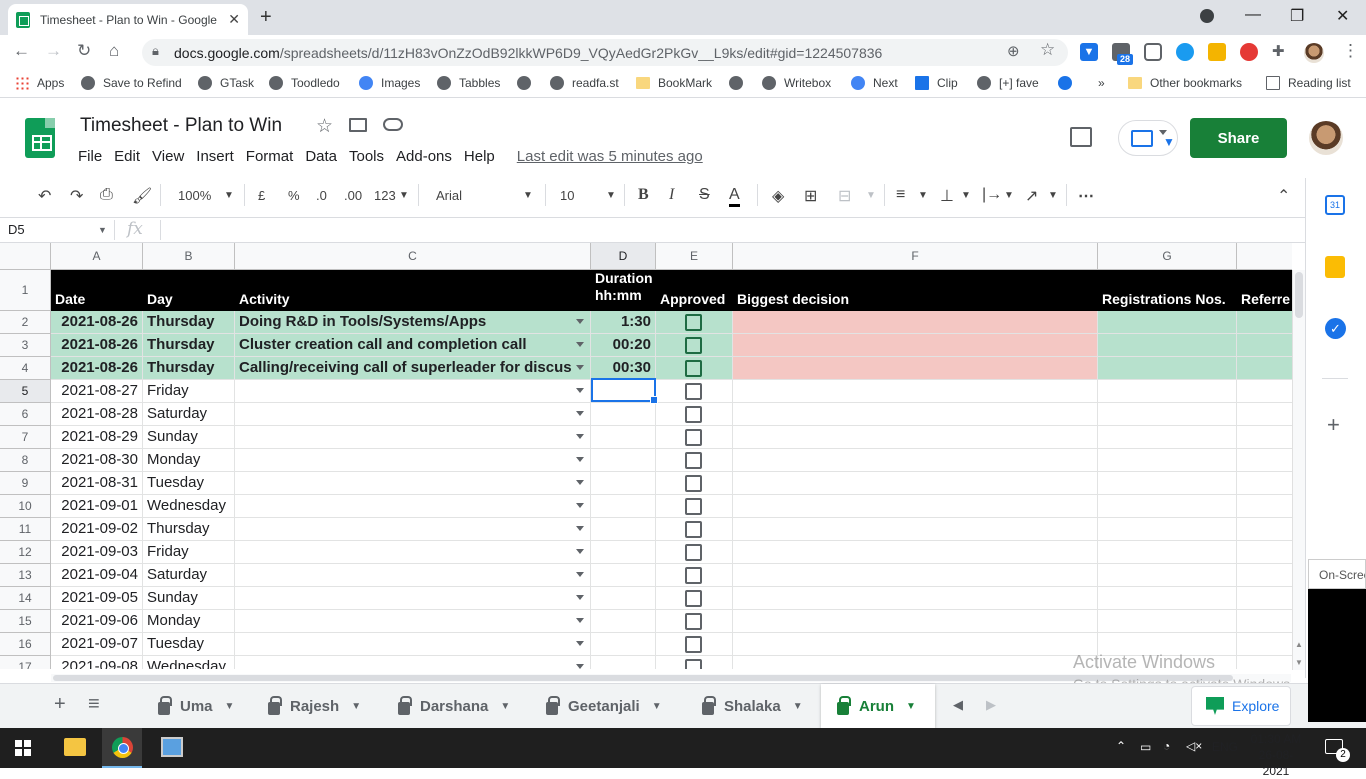 This screenshot has width=1366, height=779. Describe the element at coordinates (25, 552) in the screenshot. I see `row-header: 12` at that location.